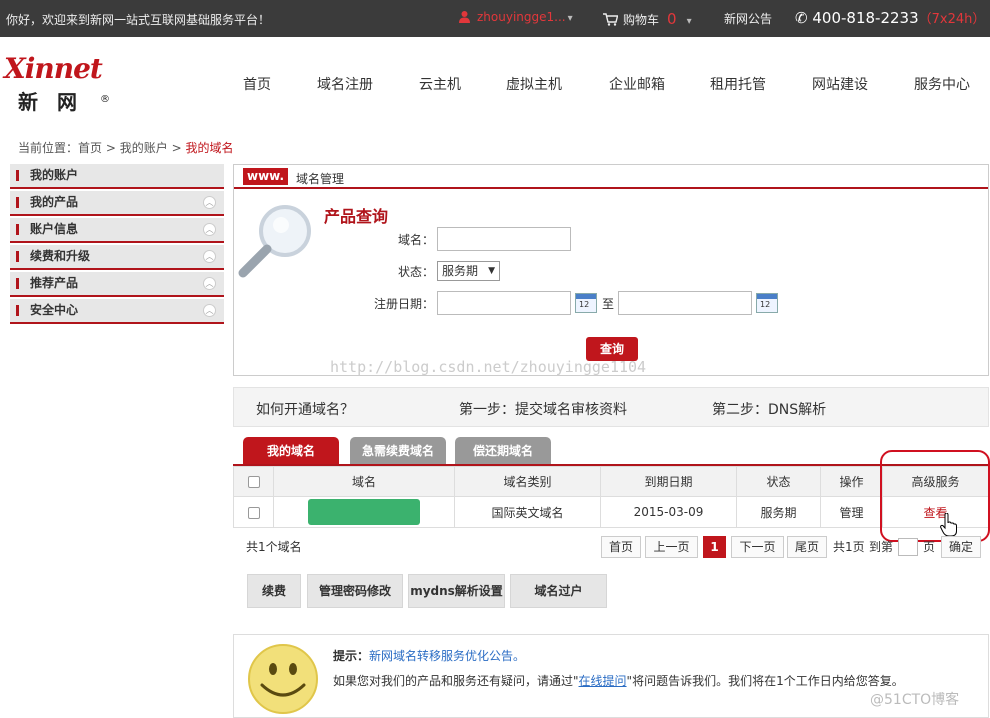  What do you see at coordinates (851, 481) in the screenshot?
I see `col-operation: 操作` at bounding box center [851, 481].